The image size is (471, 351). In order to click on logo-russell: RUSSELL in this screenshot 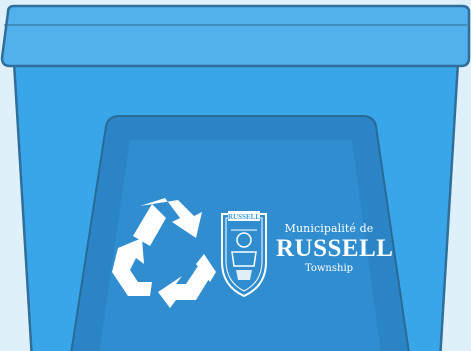, I will do `click(335, 248)`.